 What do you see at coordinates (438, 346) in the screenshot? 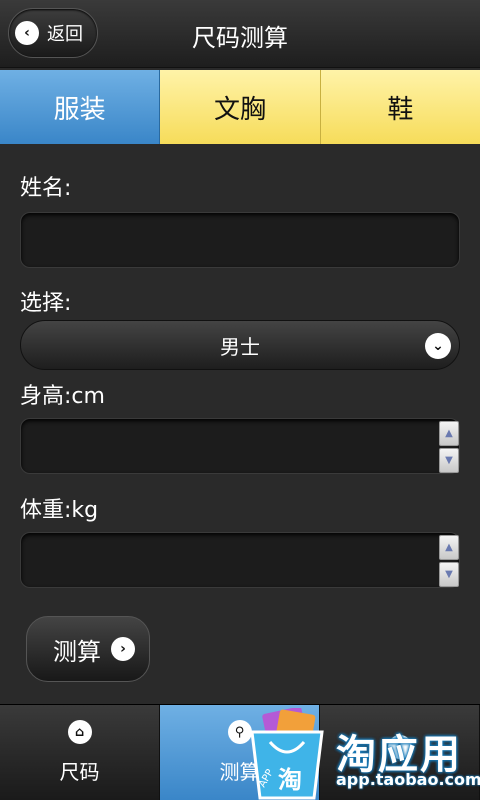
I see `chevron-down-icon: ⌄` at bounding box center [438, 346].